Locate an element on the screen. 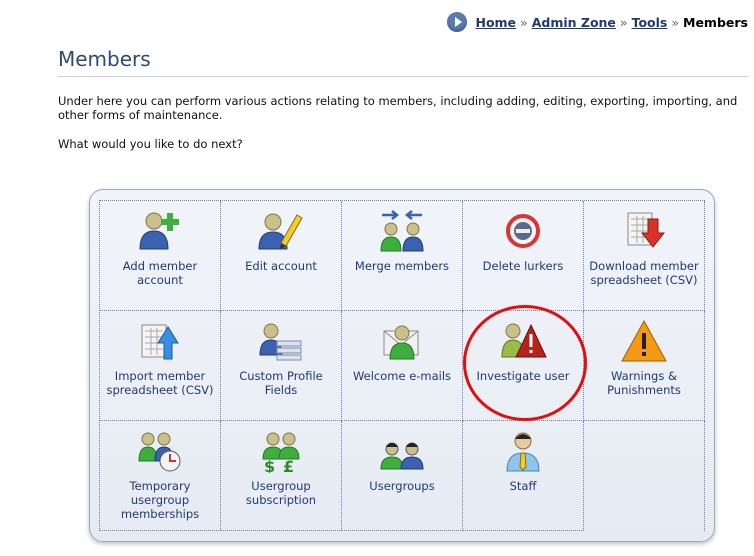 The height and width of the screenshot is (556, 754). action-temporary-usergroup-memberships: Temporary usergroup memberships is located at coordinates (160, 476).